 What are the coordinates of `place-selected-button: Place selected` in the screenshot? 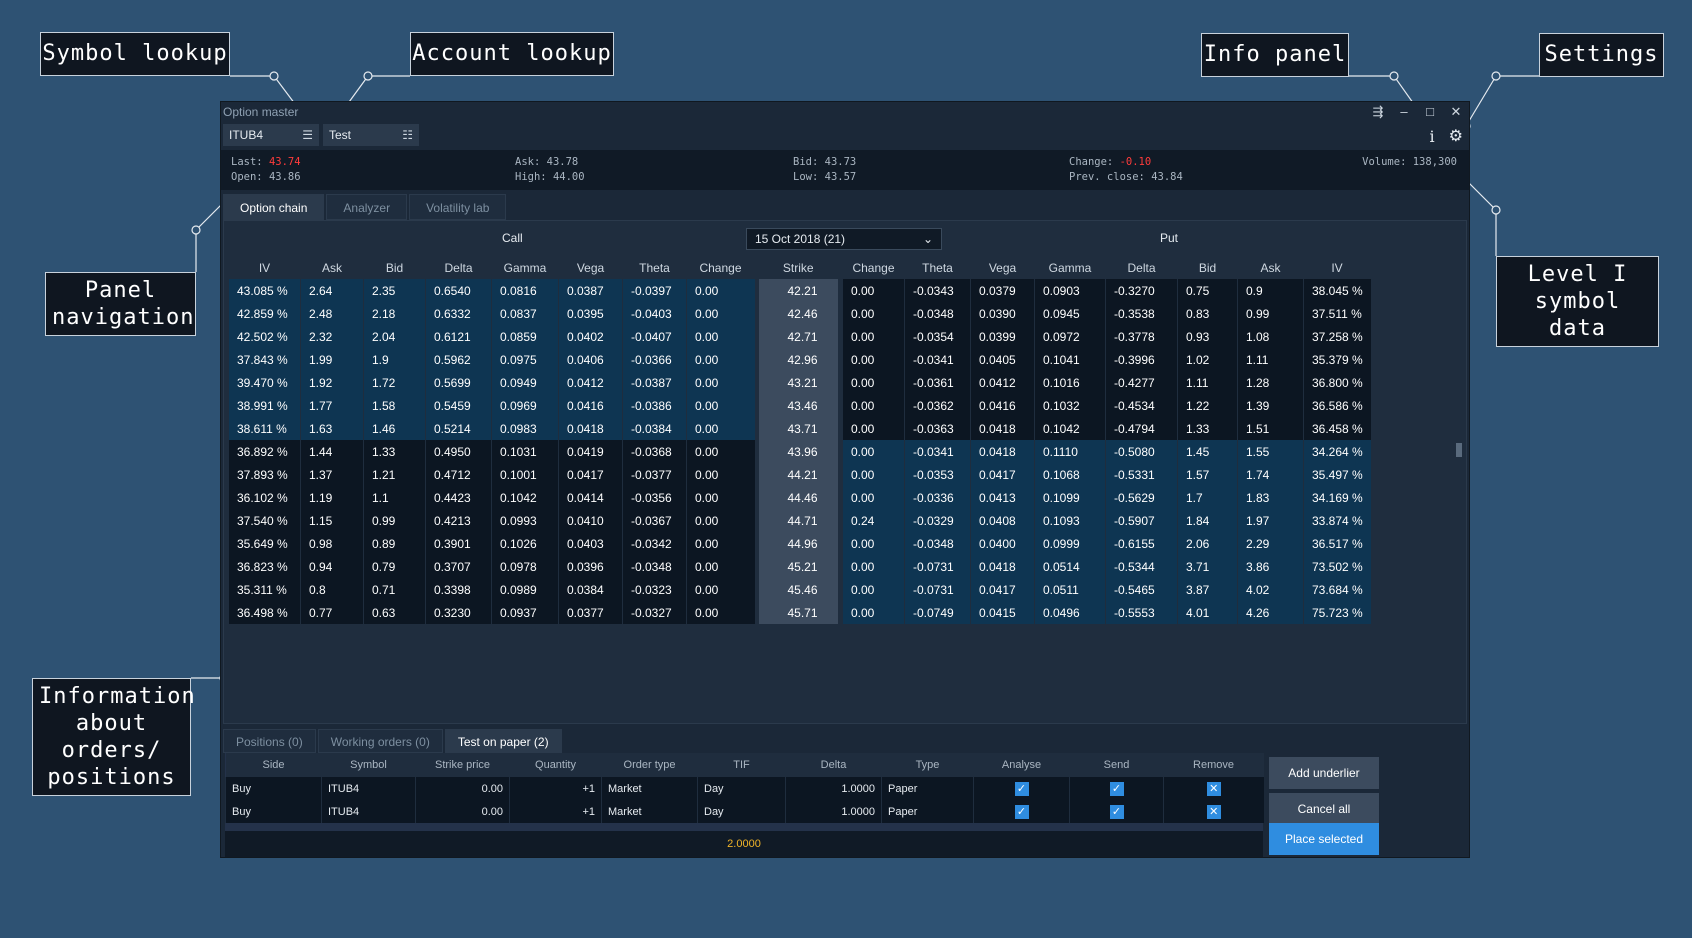 It's located at (1324, 839).